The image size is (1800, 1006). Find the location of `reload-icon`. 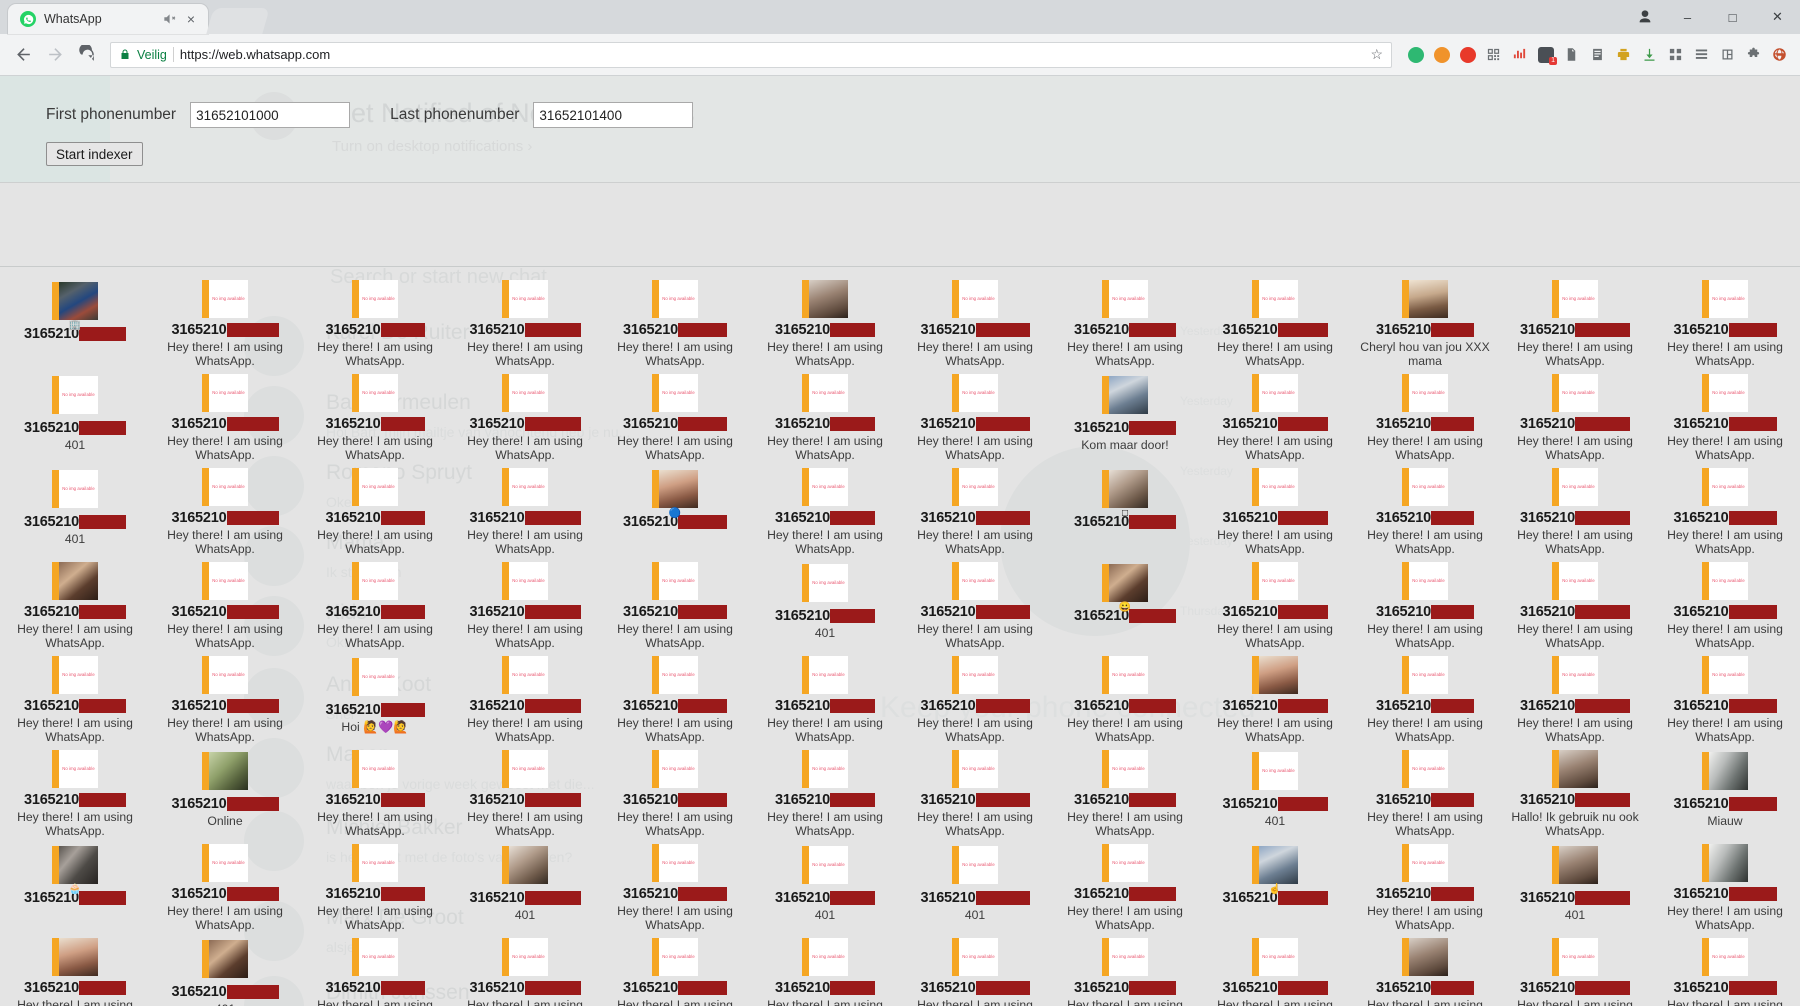

reload-icon is located at coordinates (87, 55).